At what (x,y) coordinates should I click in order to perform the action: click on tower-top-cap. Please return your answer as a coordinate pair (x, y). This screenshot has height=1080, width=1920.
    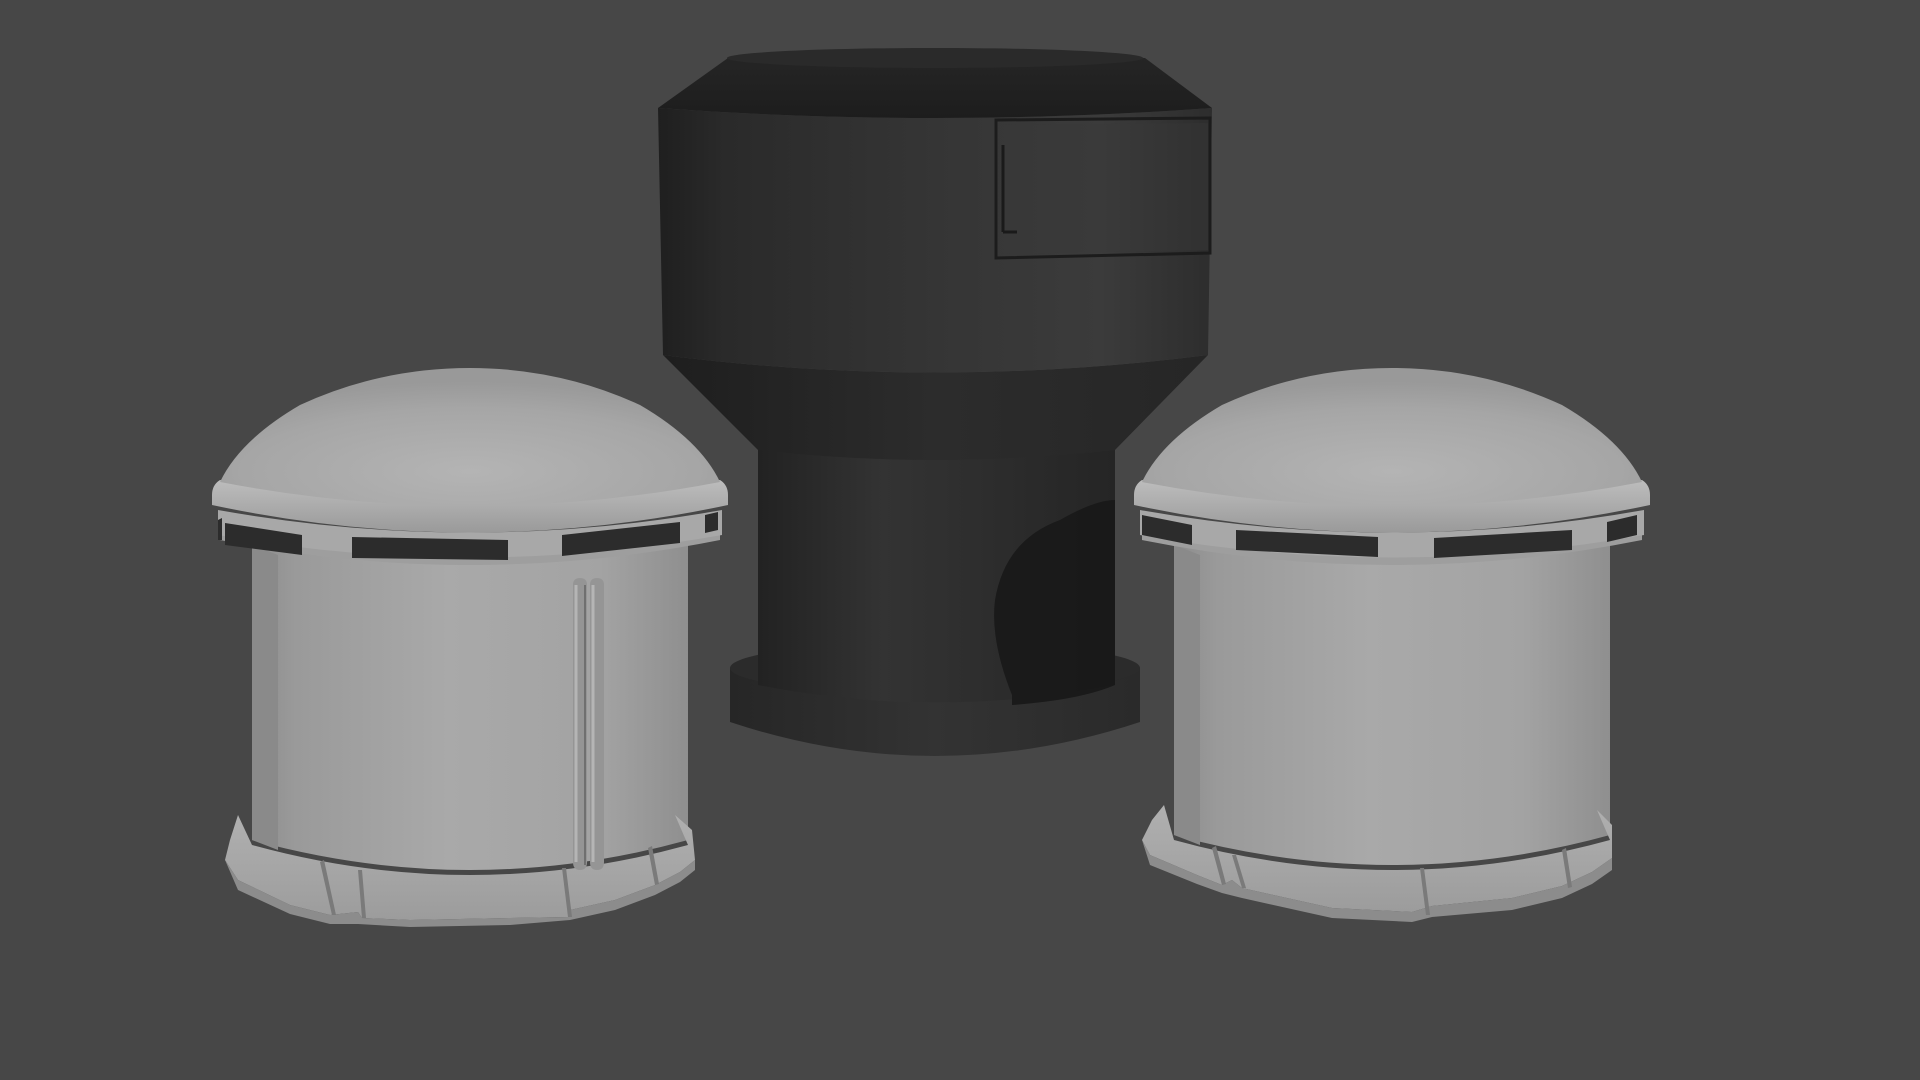
    Looking at the image, I should click on (935, 58).